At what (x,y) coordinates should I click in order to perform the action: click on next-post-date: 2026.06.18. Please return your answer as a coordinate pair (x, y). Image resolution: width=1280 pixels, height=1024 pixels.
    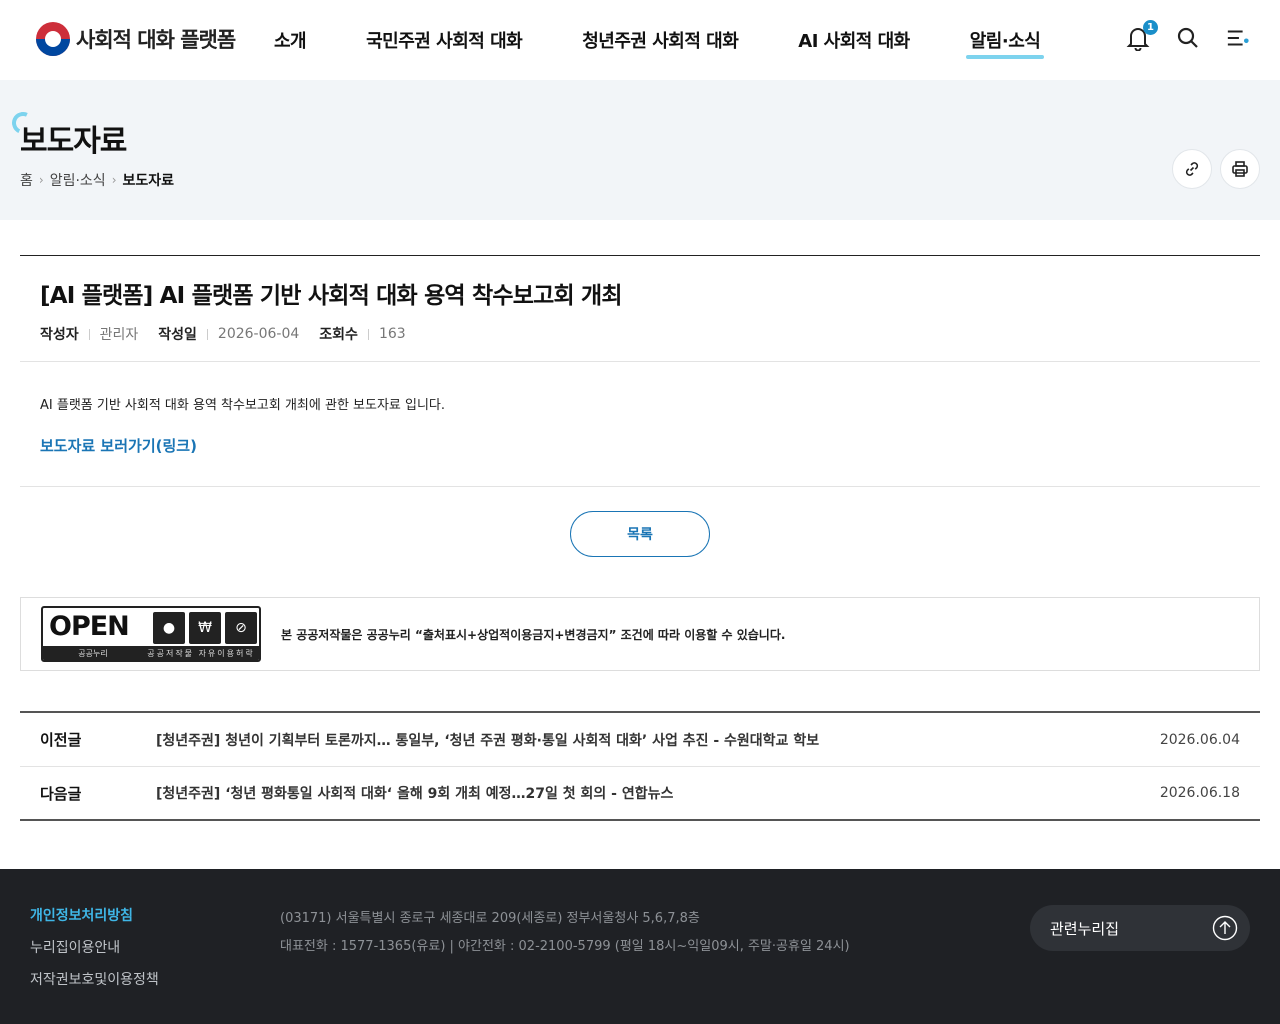
    Looking at the image, I should click on (1199, 793).